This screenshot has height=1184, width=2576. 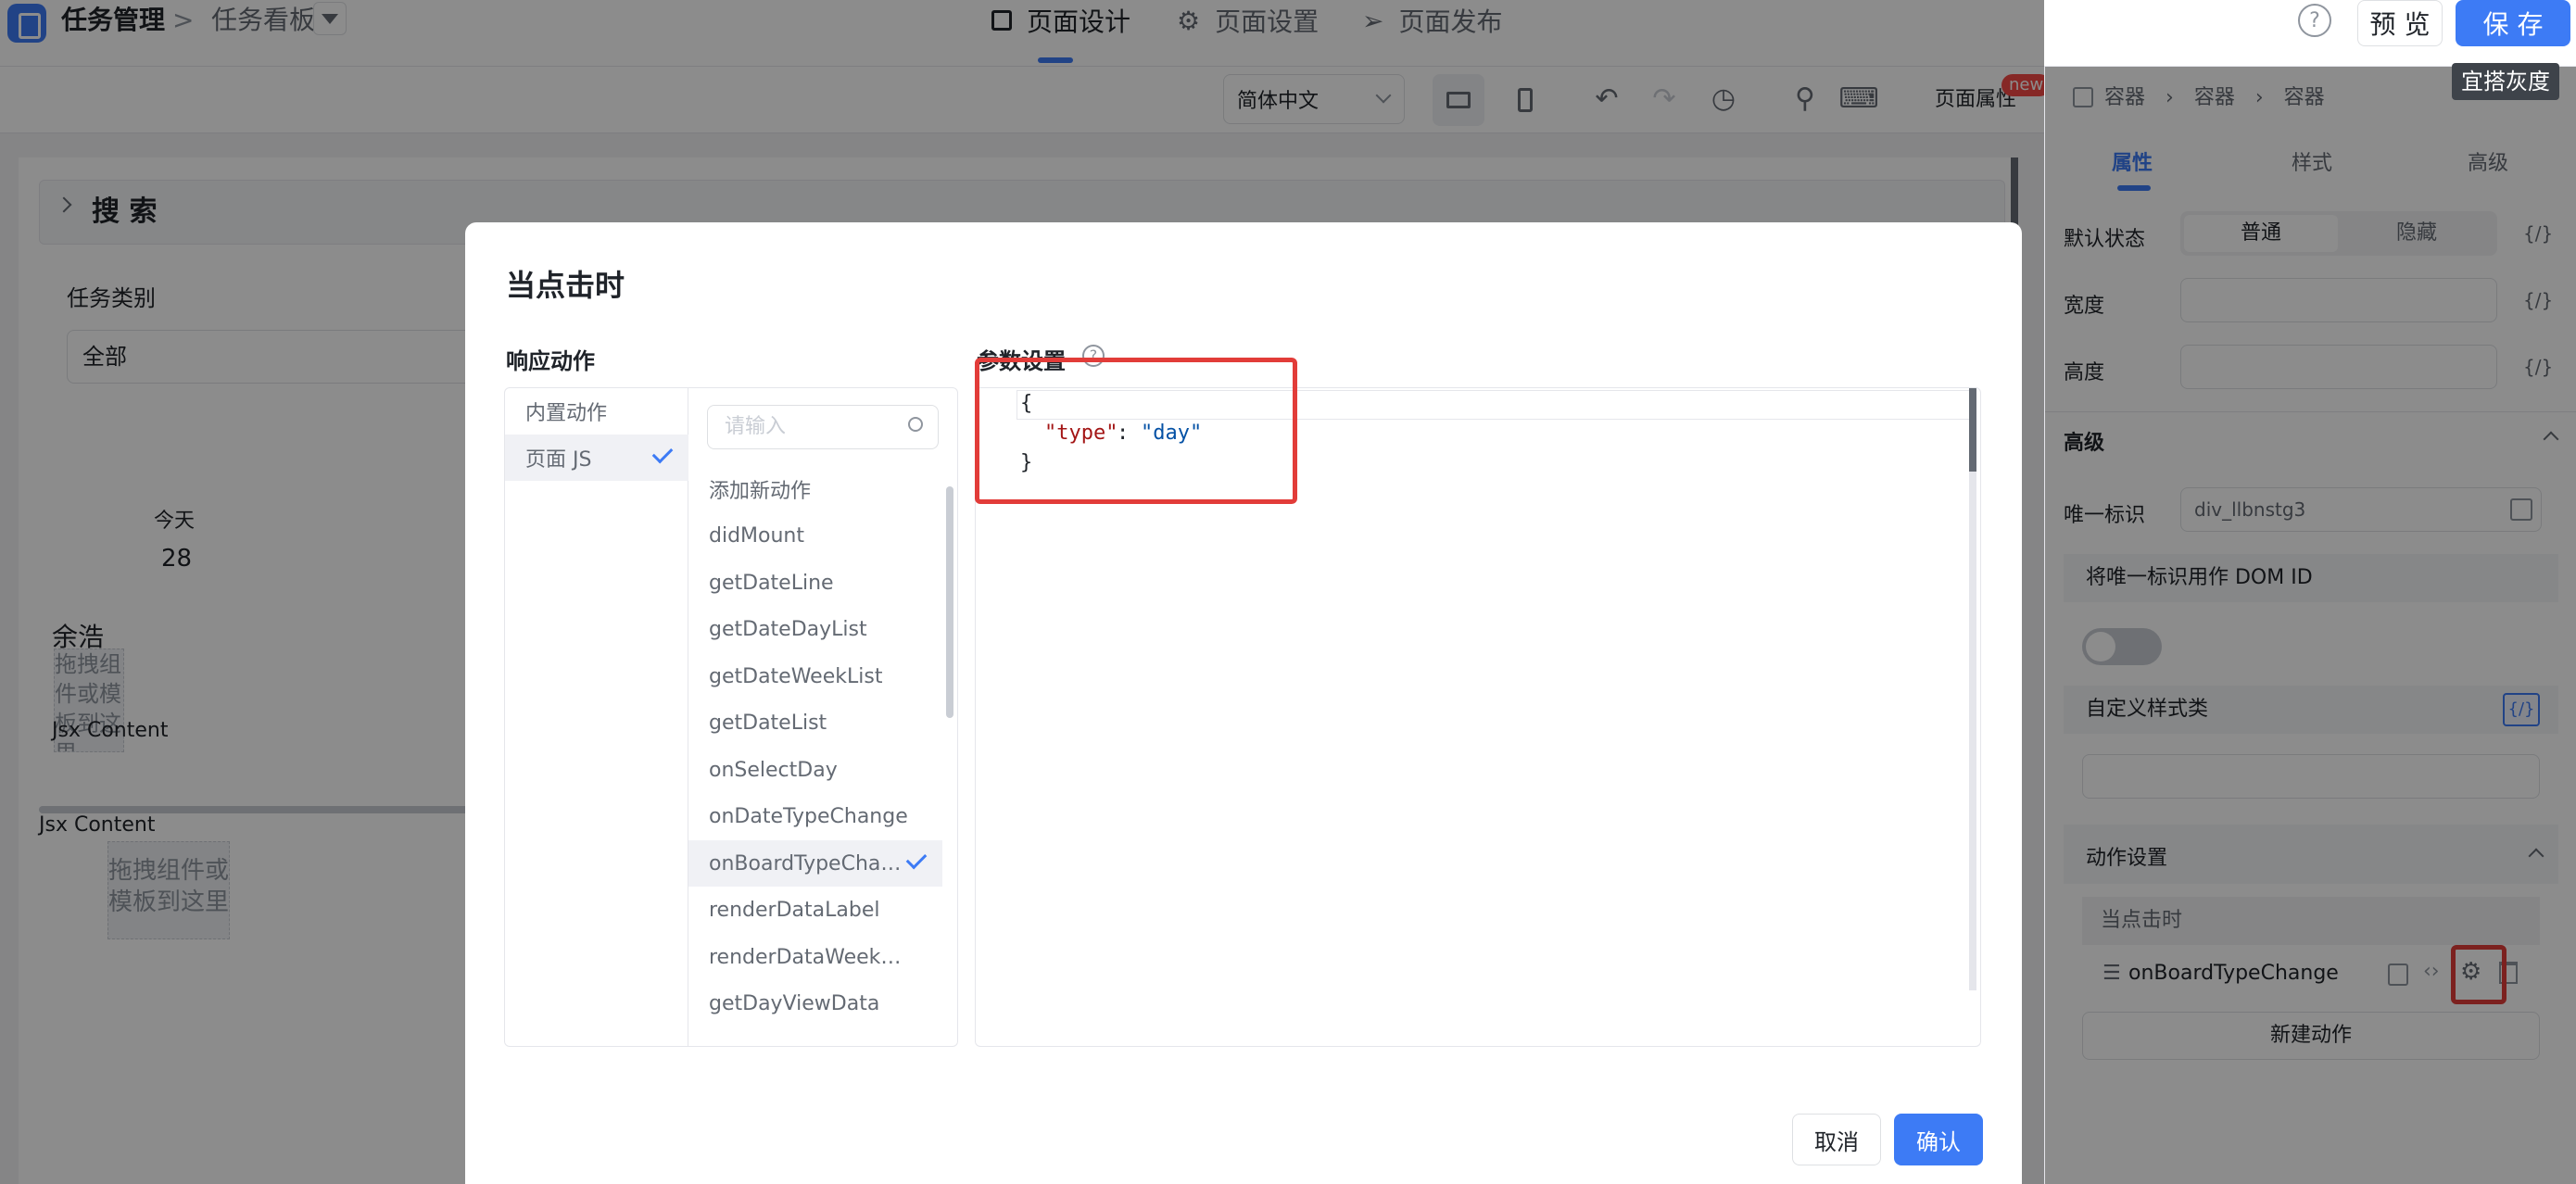 I want to click on action-item: getDateDayList, so click(x=815, y=629).